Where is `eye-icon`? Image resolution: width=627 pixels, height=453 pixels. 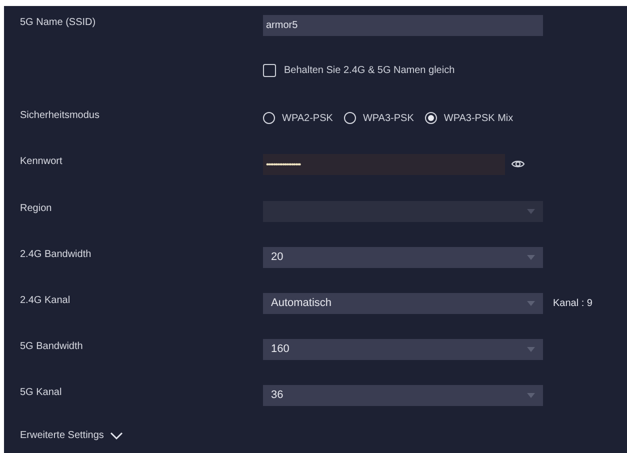
eye-icon is located at coordinates (518, 164).